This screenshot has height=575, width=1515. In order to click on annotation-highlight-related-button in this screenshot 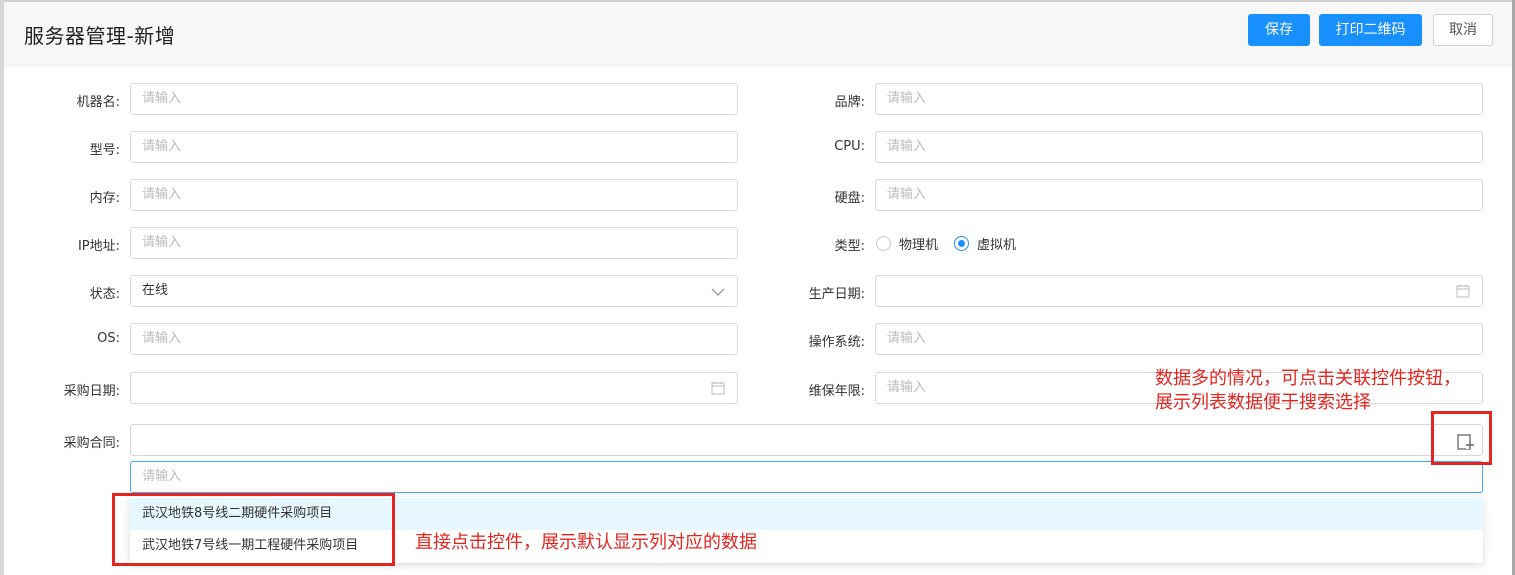, I will do `click(1461, 438)`.